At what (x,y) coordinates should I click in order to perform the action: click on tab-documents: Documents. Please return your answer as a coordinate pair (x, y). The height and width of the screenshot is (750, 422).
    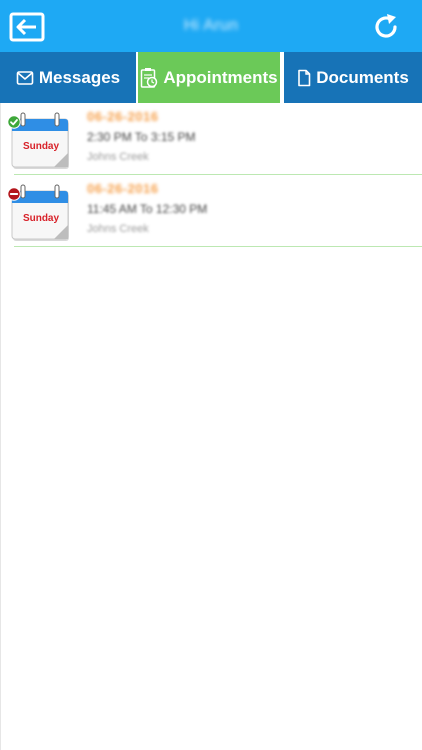
    Looking at the image, I should click on (353, 77).